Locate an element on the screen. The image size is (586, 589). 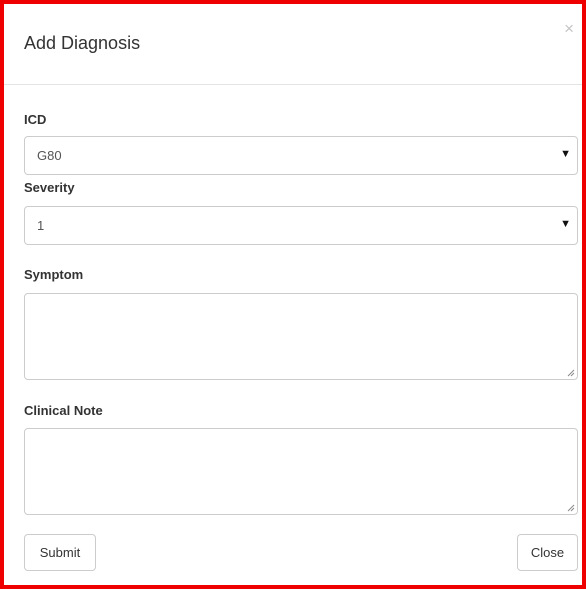
dialog-header: Add Diagnosis × is located at coordinates (293, 44).